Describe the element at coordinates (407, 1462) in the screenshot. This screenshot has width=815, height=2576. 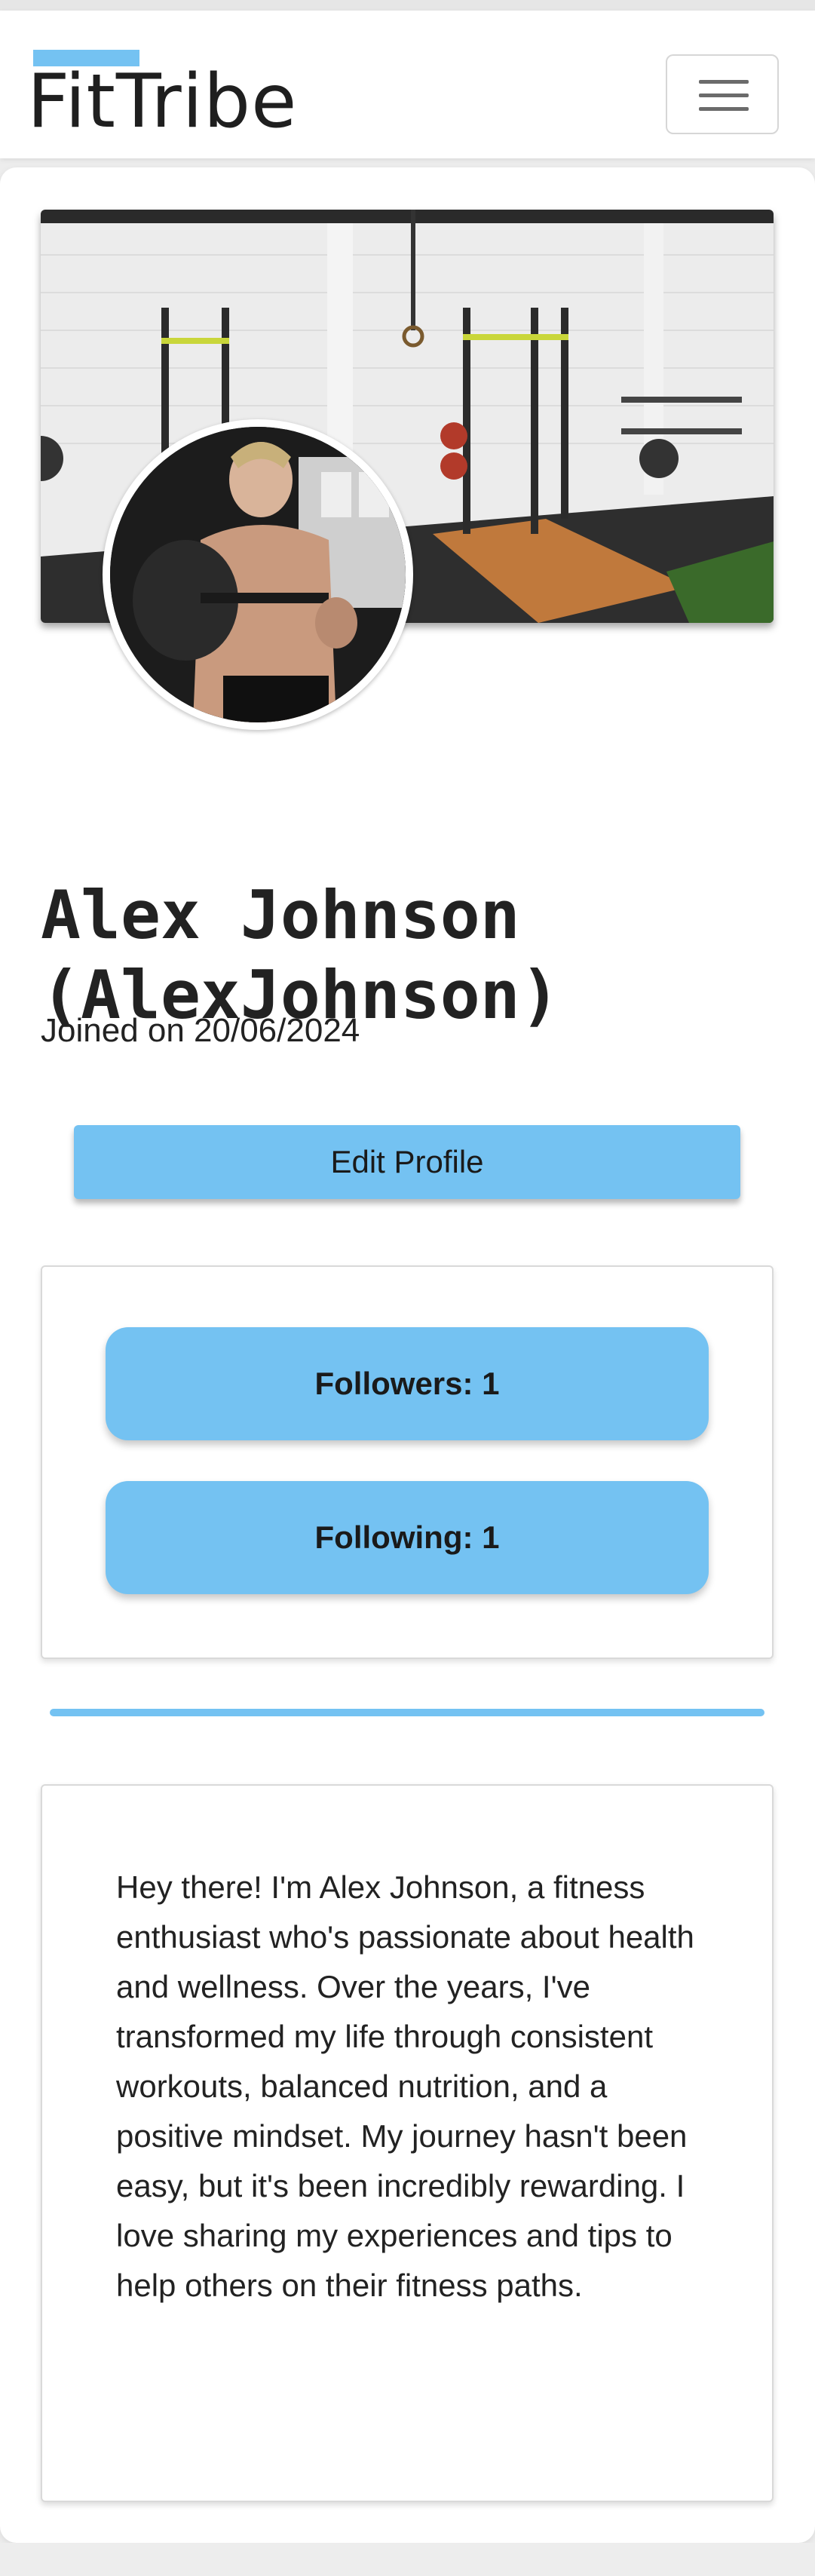
I see `follow-stats-card: Followers: 1 Following: 1` at that location.